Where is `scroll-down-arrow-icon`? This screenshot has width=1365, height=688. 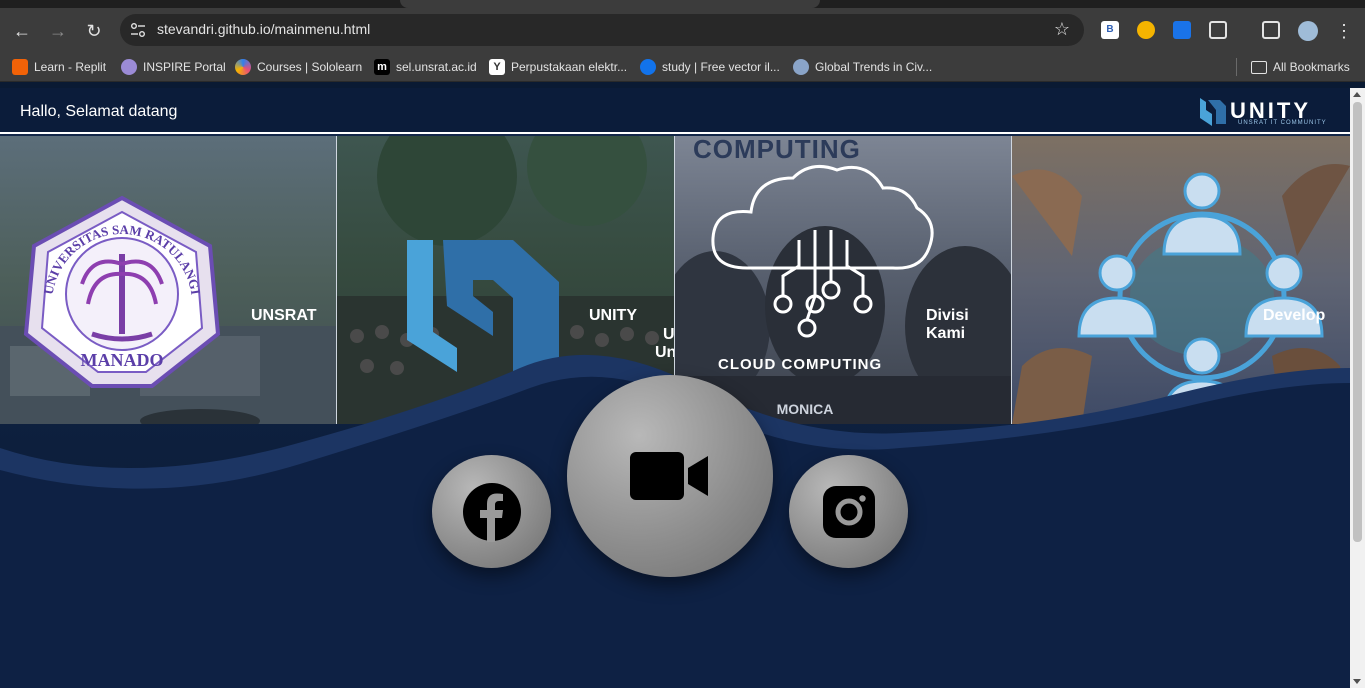 scroll-down-arrow-icon is located at coordinates (1357, 681).